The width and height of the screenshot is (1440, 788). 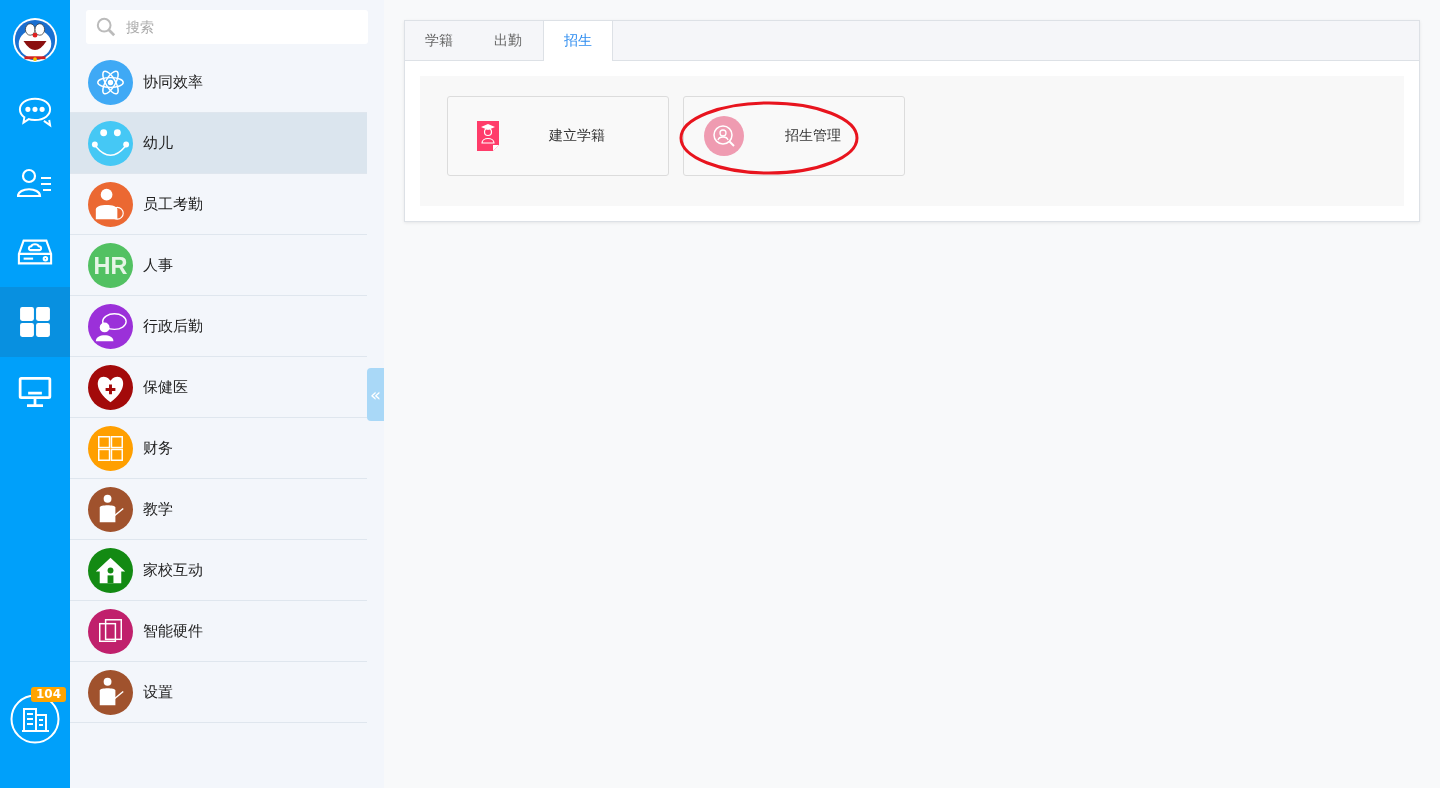 What do you see at coordinates (218, 509) in the screenshot?
I see `sidebar-item: 教学` at bounding box center [218, 509].